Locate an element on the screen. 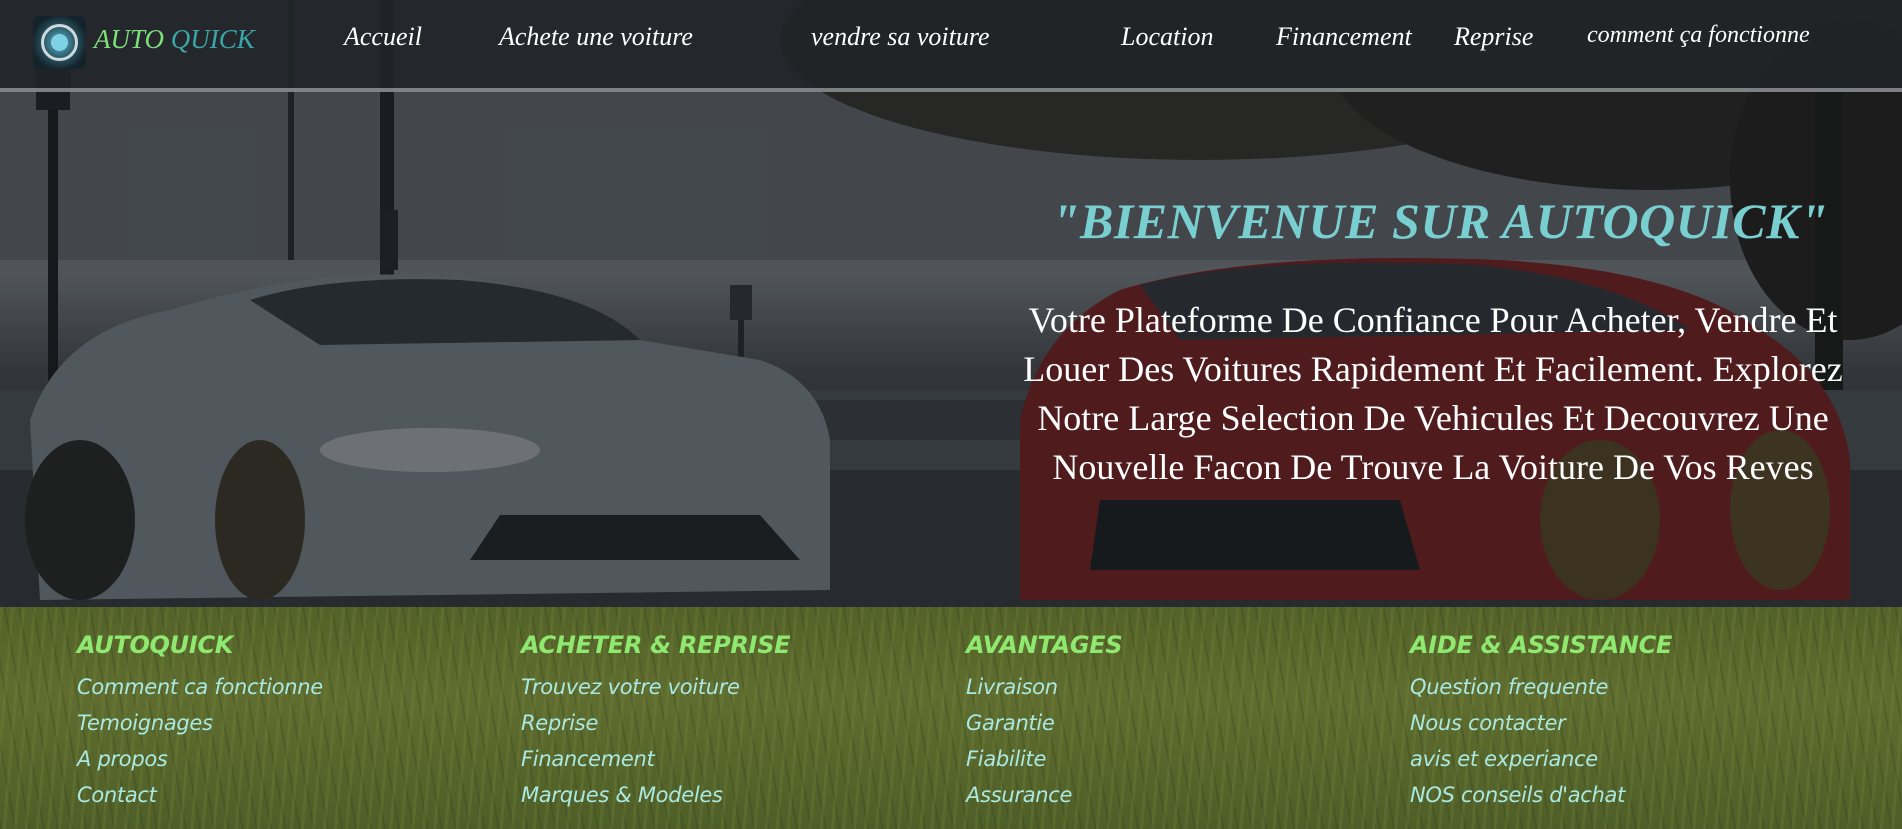 This screenshot has height=829, width=1902. logo-core is located at coordinates (59, 42).